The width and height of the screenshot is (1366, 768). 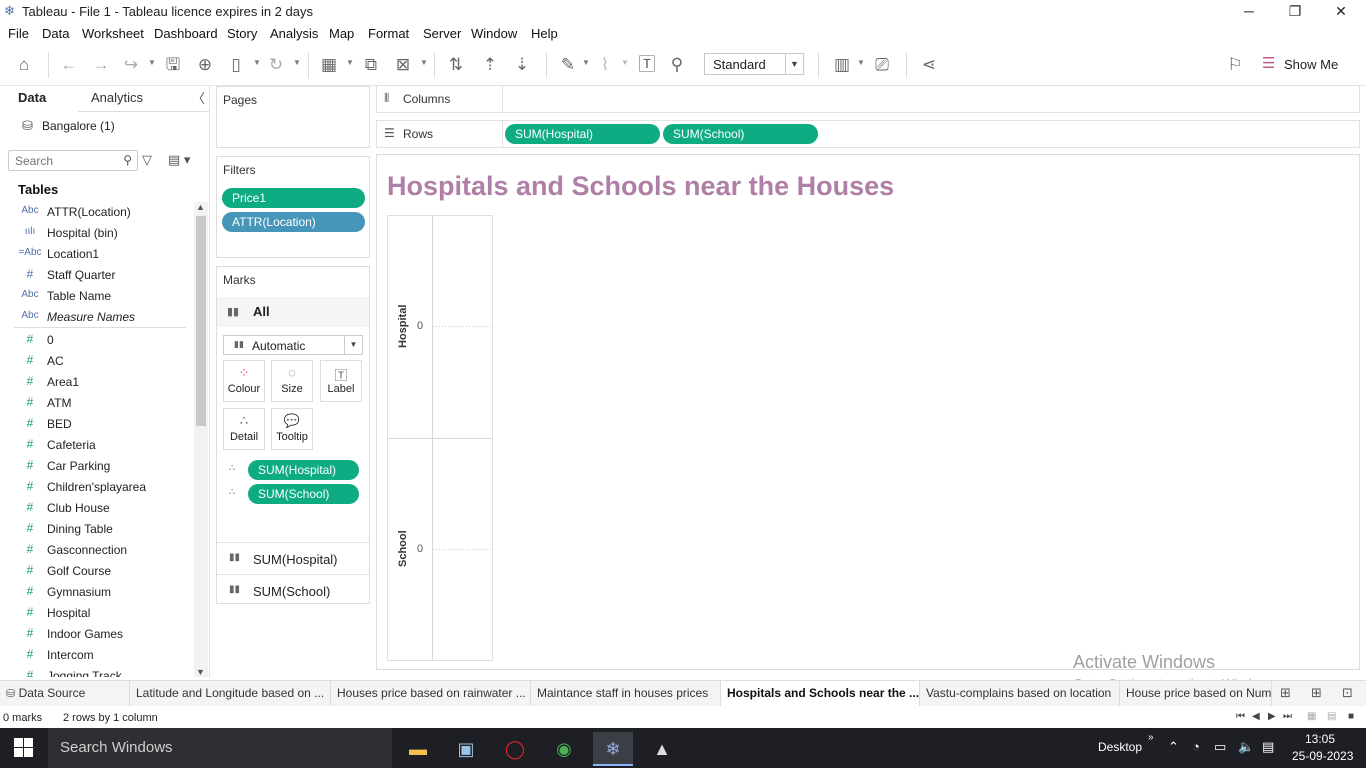 I want to click on desktop-toolbar: Desktop, so click(x=1120, y=747).